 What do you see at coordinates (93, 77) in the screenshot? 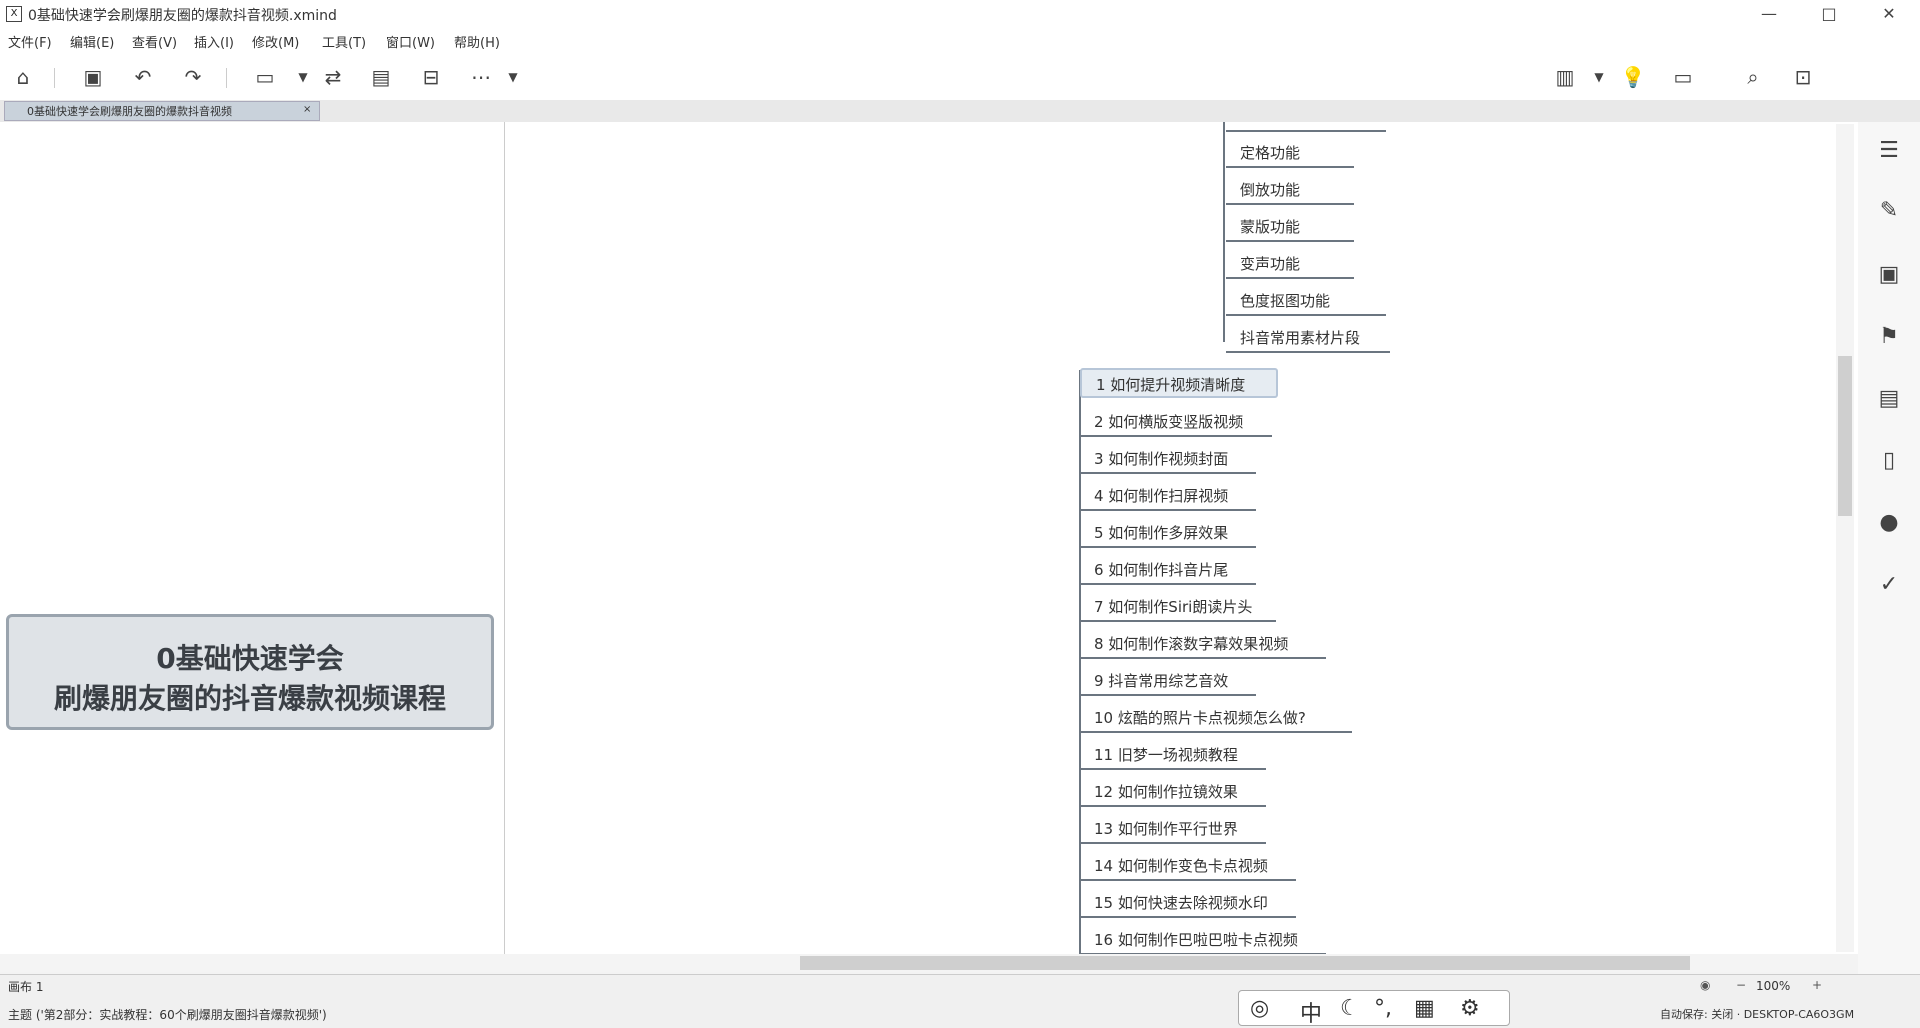
I see `save-icon: ▣` at bounding box center [93, 77].